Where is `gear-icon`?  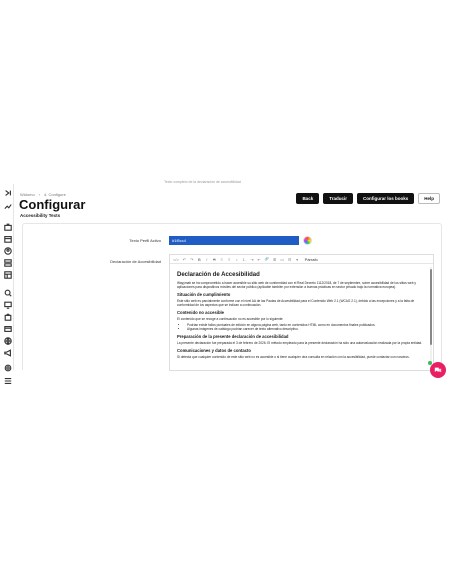 gear-icon is located at coordinates (7, 367).